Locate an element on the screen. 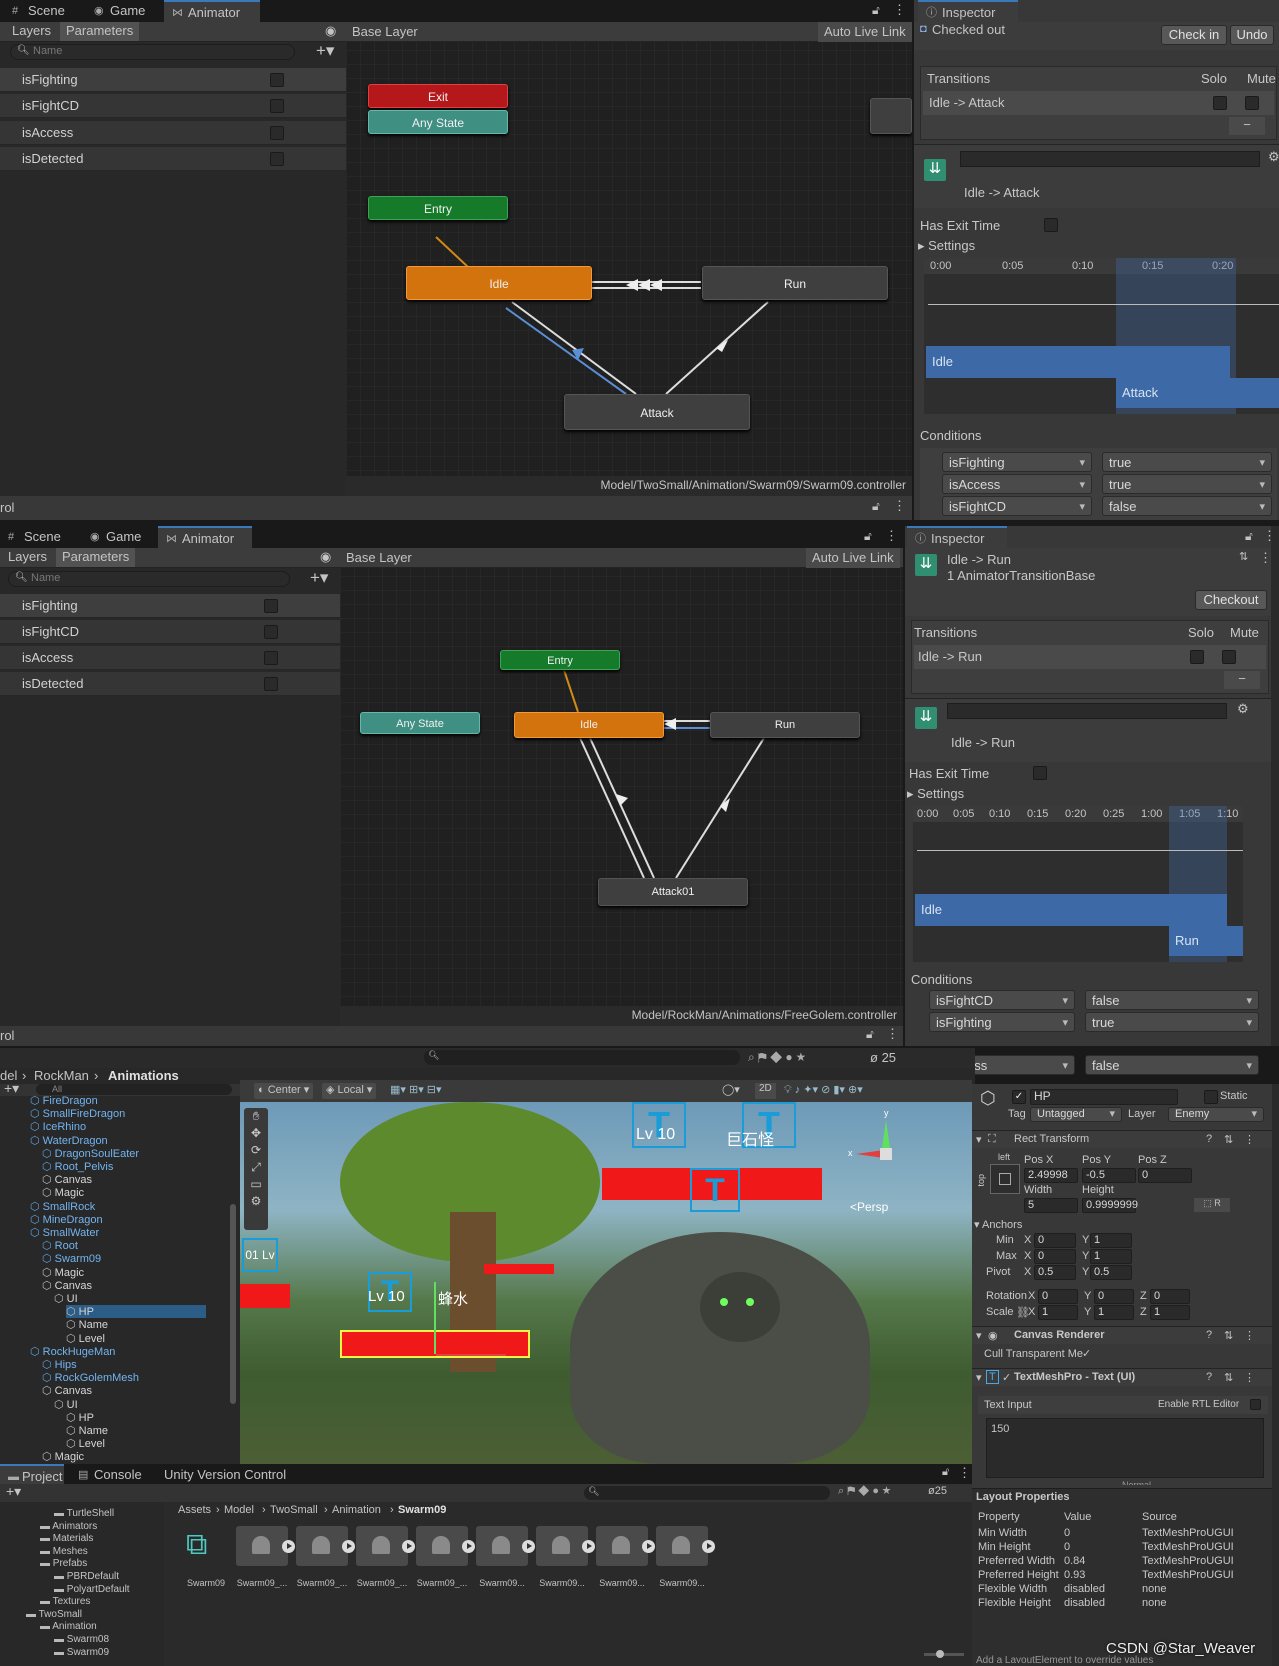 This screenshot has height=1666, width=1279. hierarchy-item: ⬡ Canvas is located at coordinates (67, 1285).